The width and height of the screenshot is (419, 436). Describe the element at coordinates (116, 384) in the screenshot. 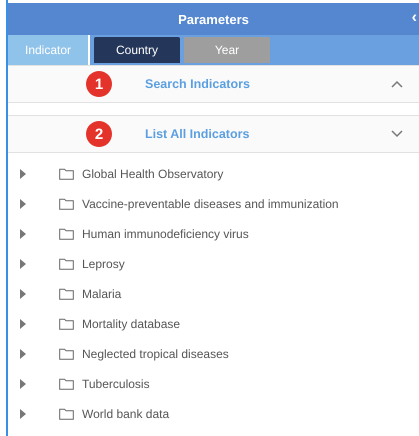

I see `tree-item: Tuberculosis` at that location.